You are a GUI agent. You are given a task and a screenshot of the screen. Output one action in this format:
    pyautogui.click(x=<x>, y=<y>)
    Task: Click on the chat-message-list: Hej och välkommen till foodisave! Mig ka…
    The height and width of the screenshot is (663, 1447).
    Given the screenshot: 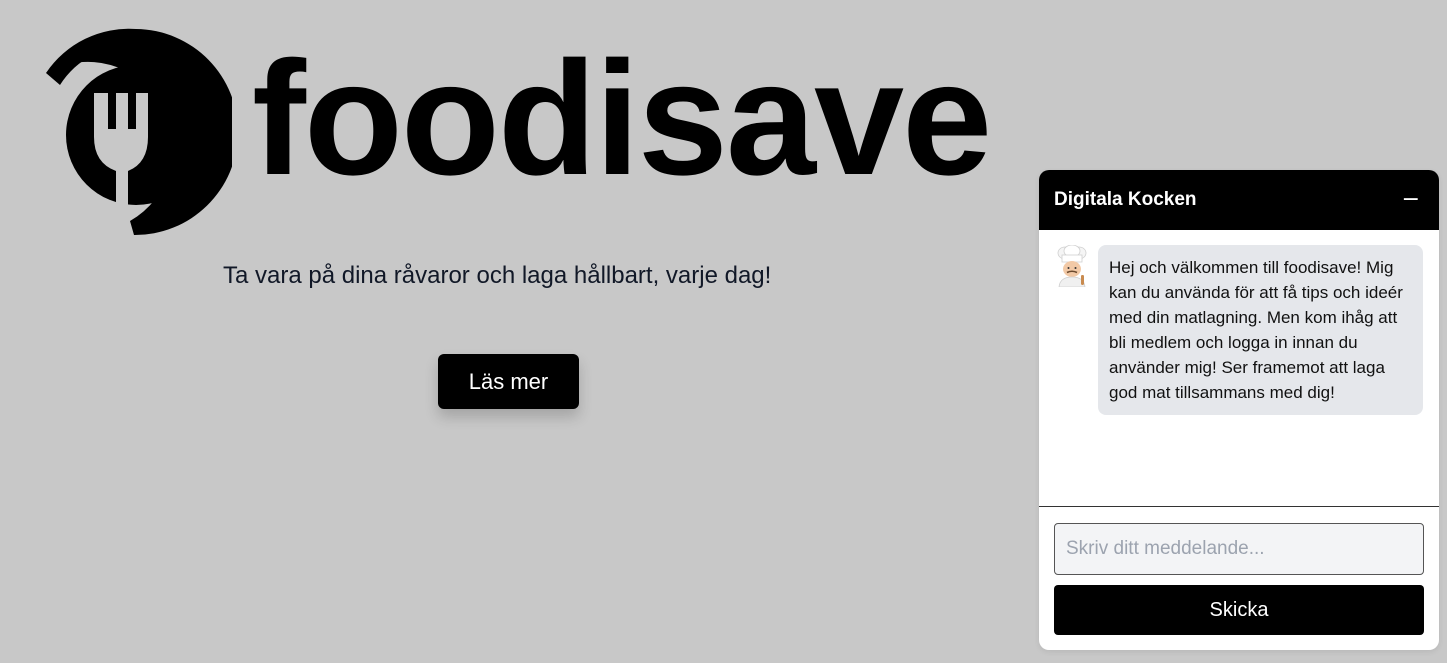 What is the action you would take?
    pyautogui.click(x=1239, y=368)
    